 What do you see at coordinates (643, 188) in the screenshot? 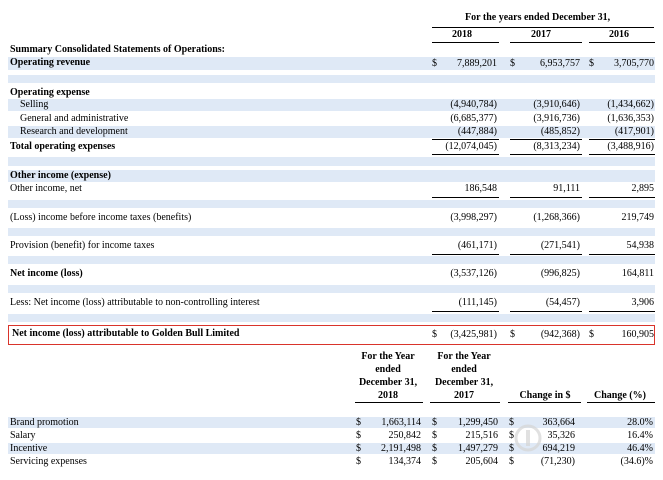
I see `other-income-net-2016: 2,895` at bounding box center [643, 188].